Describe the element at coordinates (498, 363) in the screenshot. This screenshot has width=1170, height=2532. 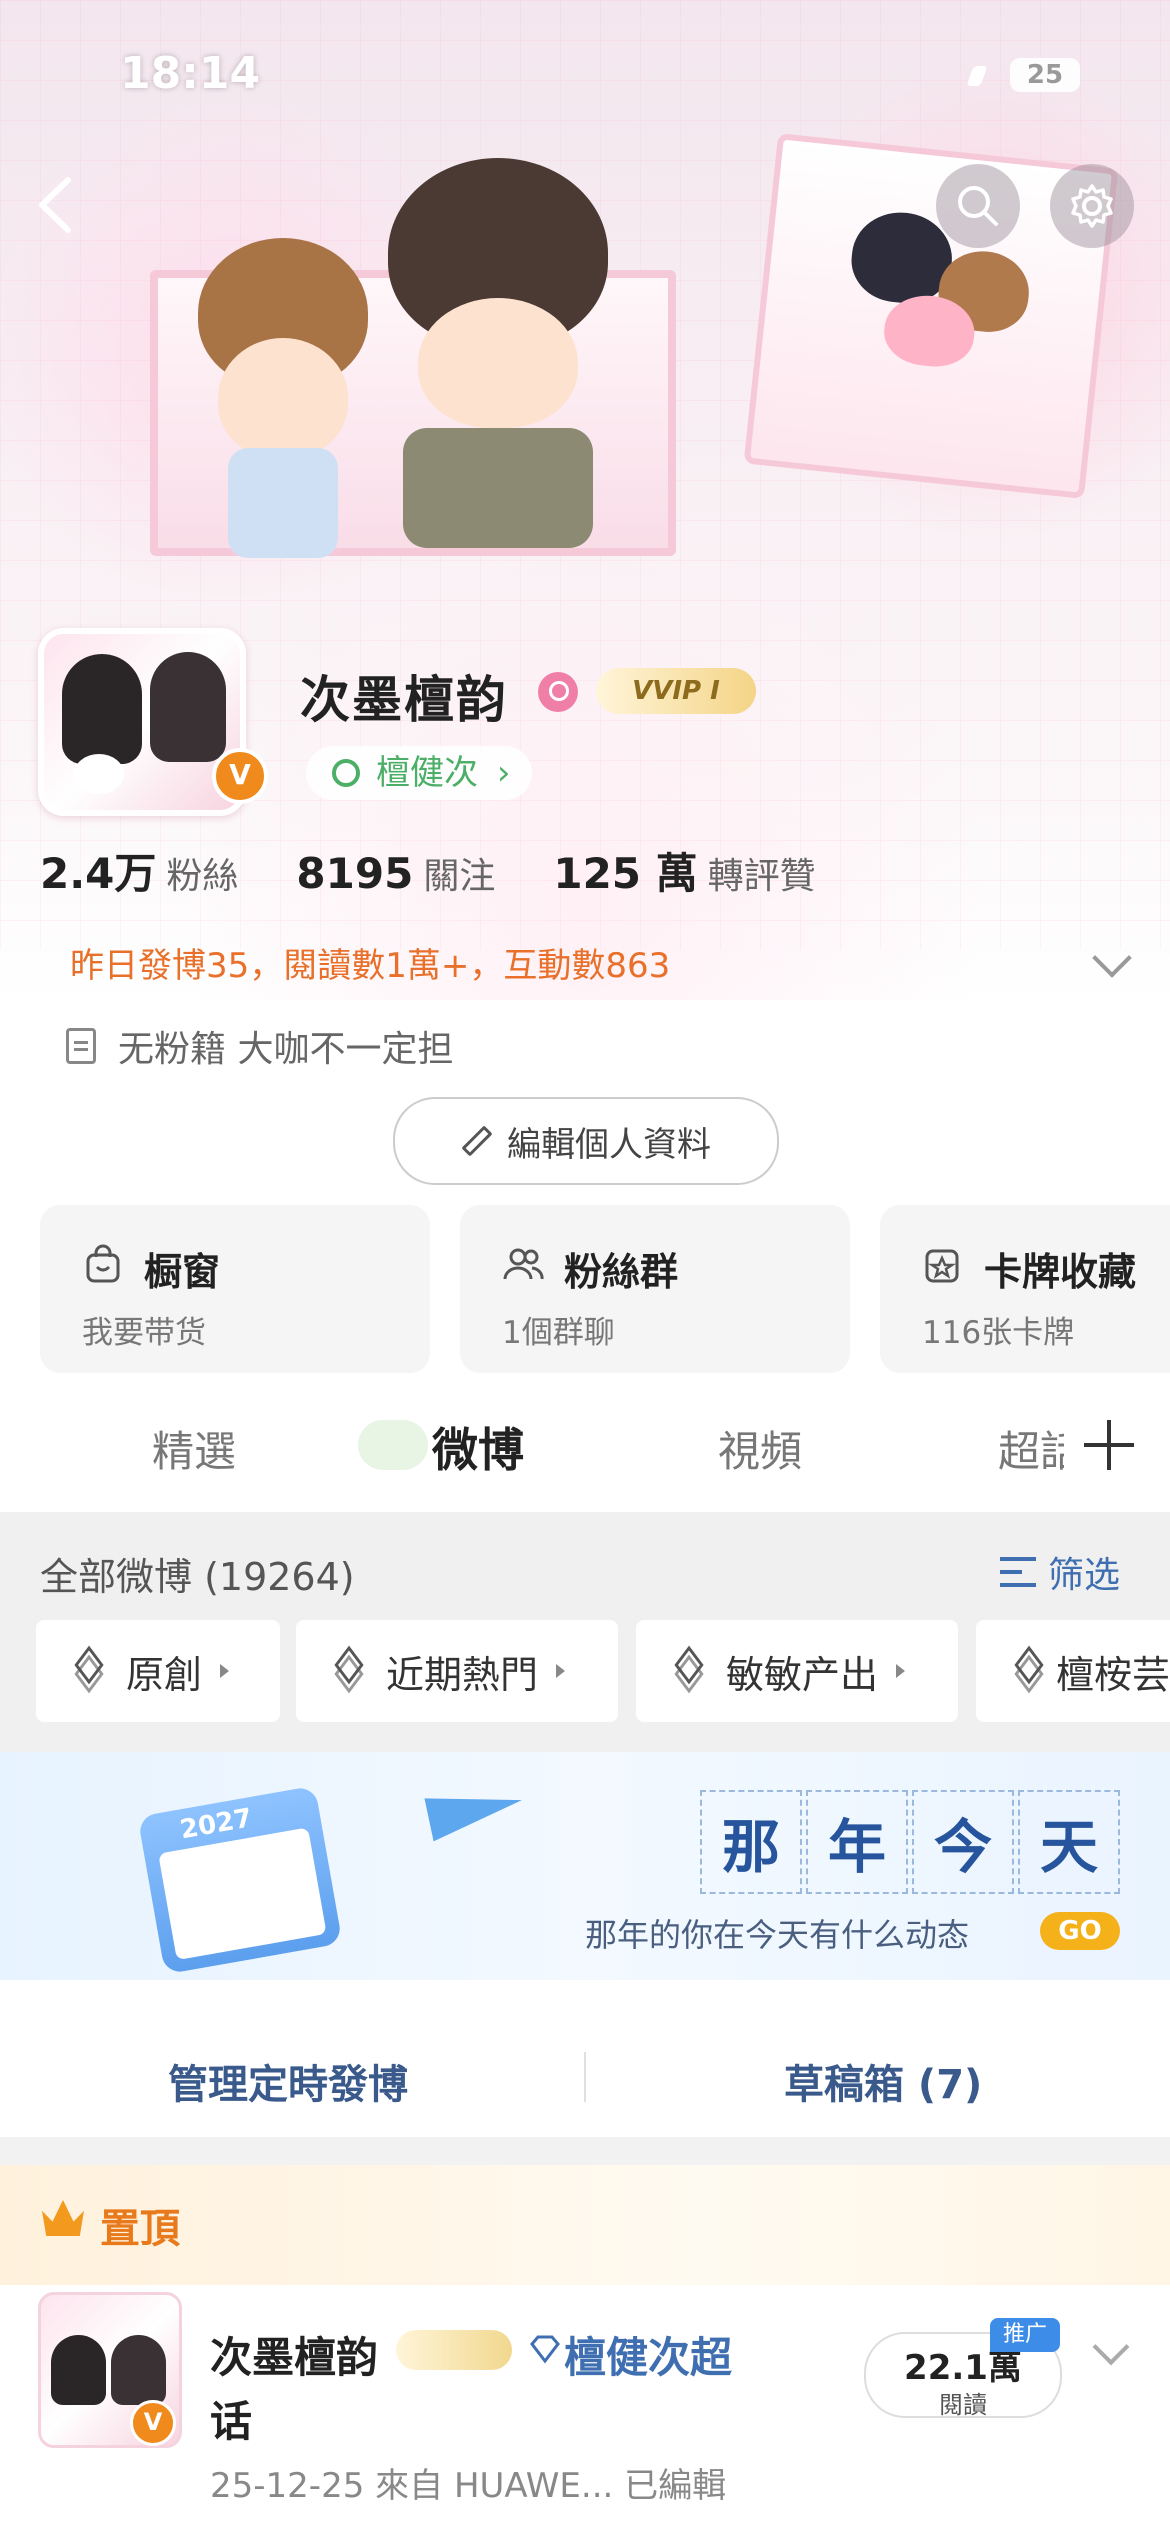
I see `chibi-face-right` at that location.